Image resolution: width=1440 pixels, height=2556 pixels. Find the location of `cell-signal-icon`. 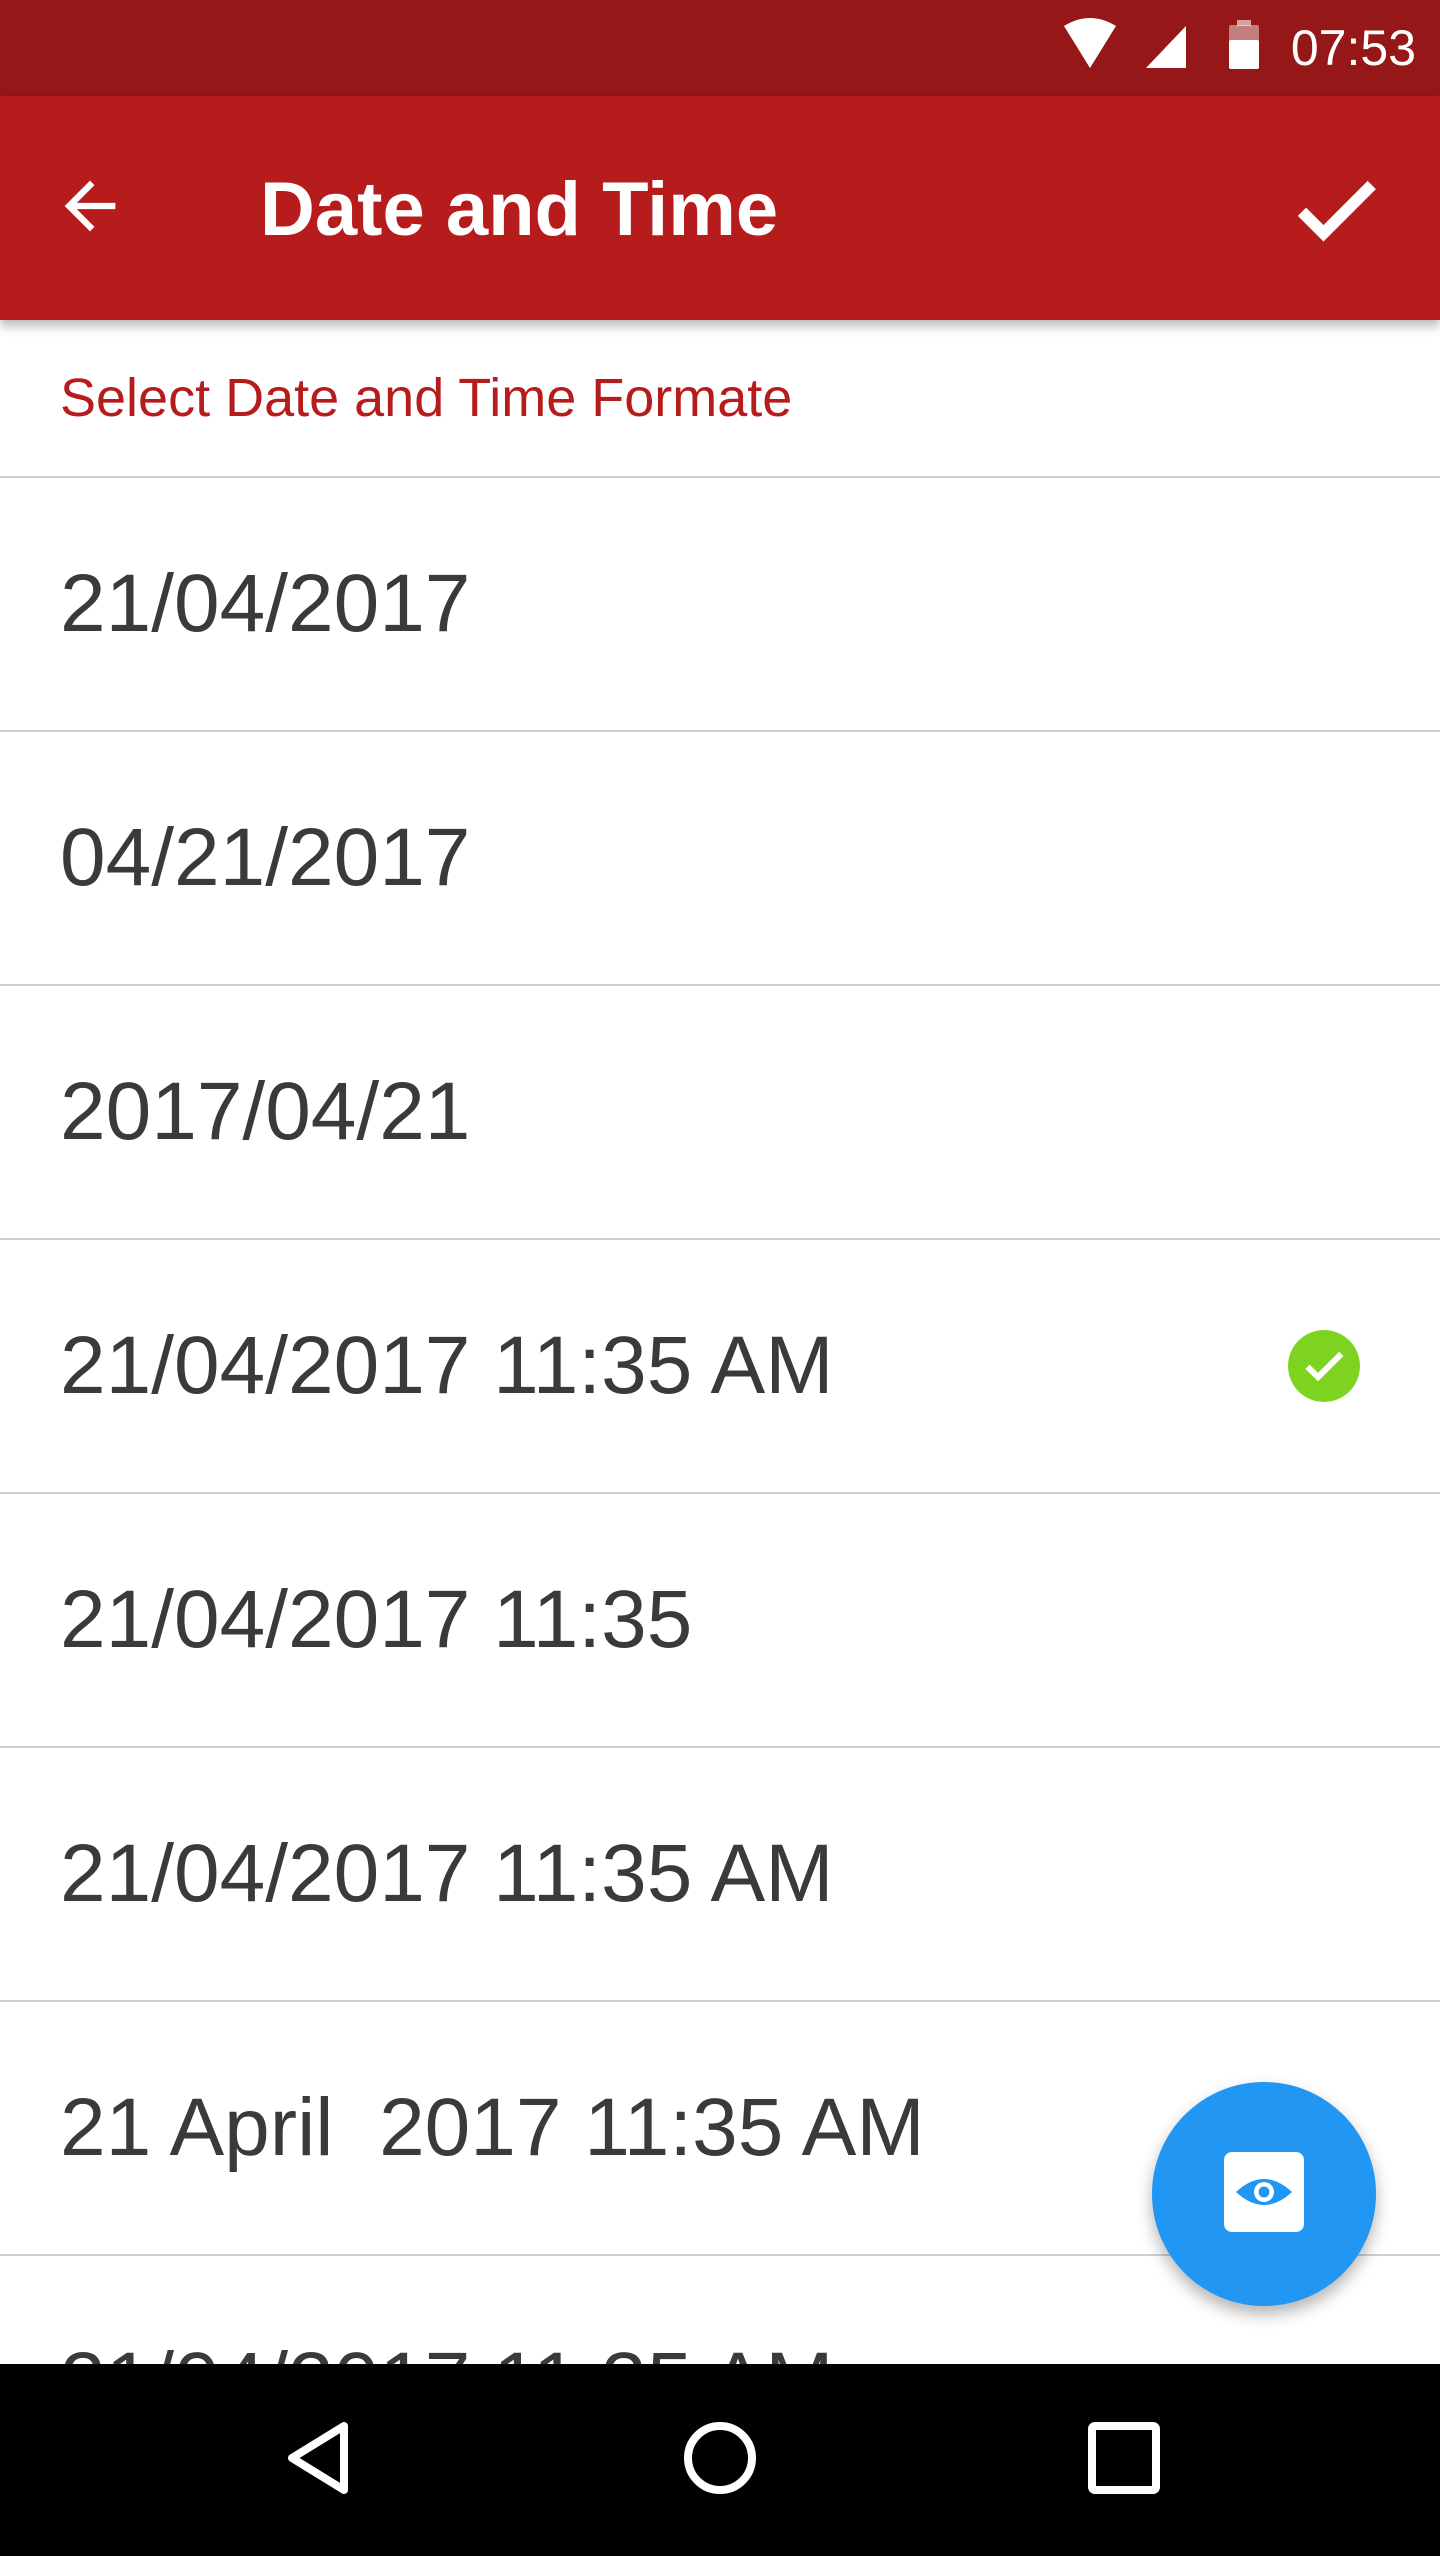

cell-signal-icon is located at coordinates (1166, 47).